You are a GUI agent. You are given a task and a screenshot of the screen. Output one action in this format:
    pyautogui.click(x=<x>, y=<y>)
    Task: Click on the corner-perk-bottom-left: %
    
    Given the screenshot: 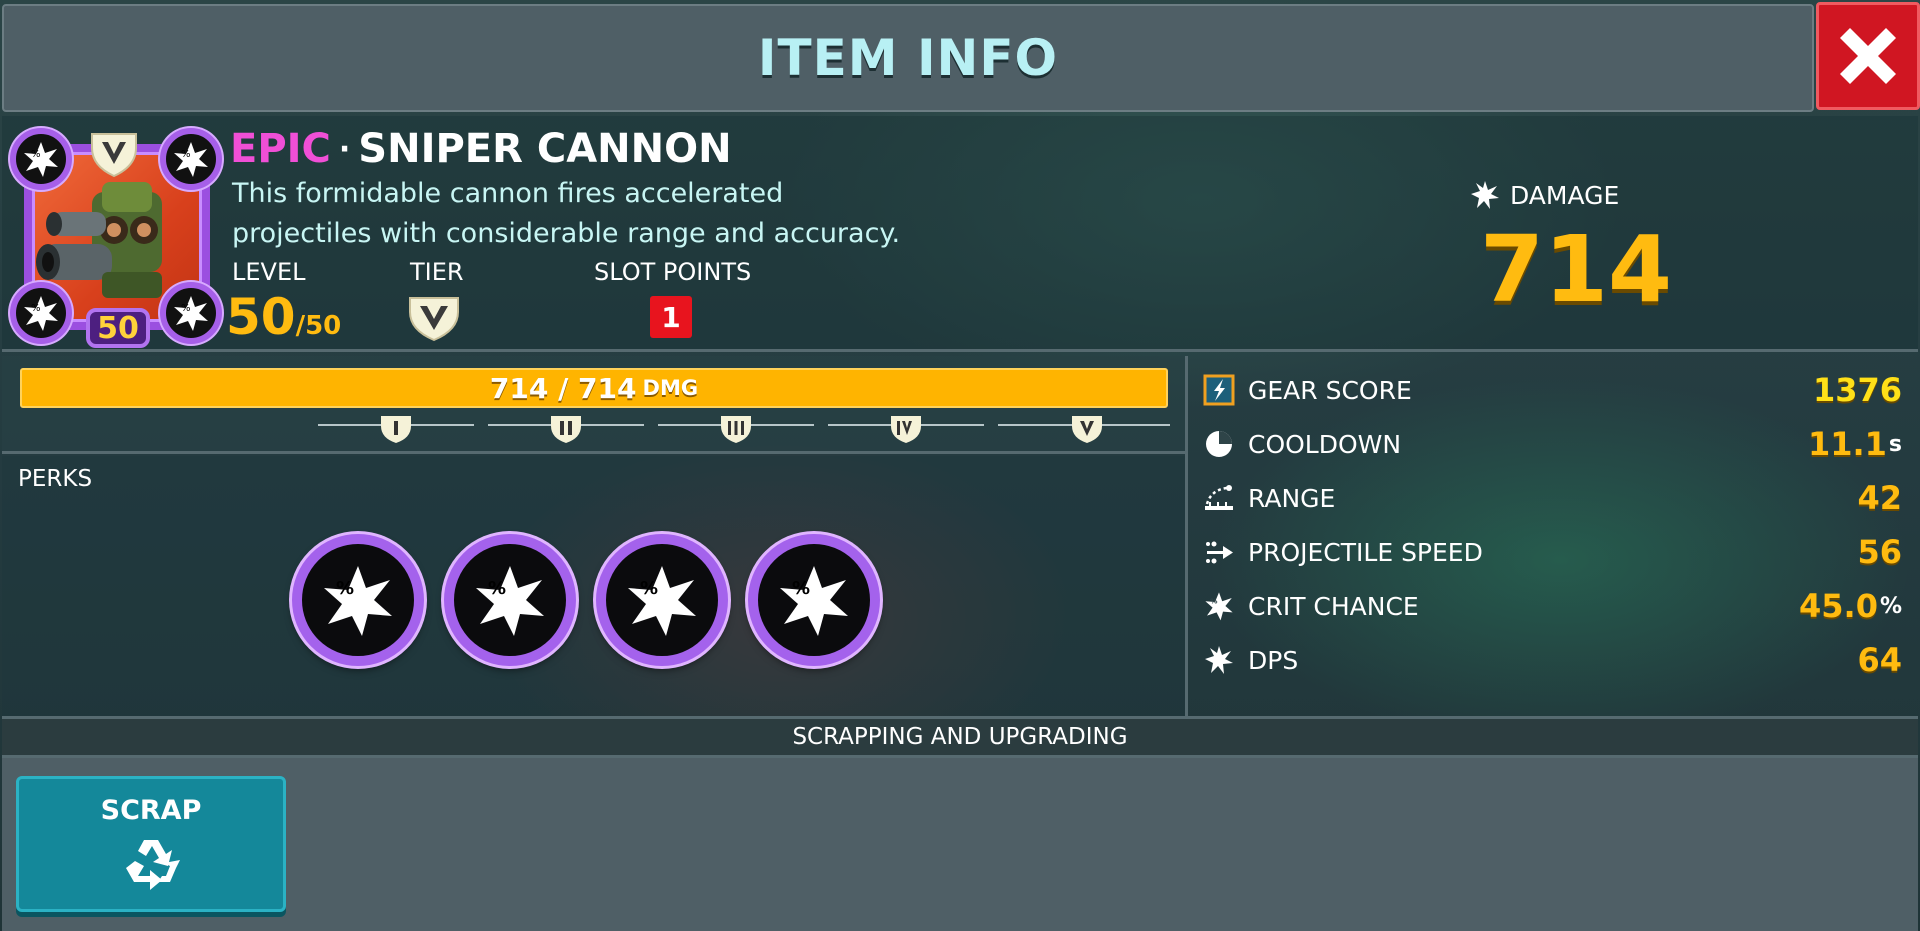 What is the action you would take?
    pyautogui.click(x=41, y=313)
    